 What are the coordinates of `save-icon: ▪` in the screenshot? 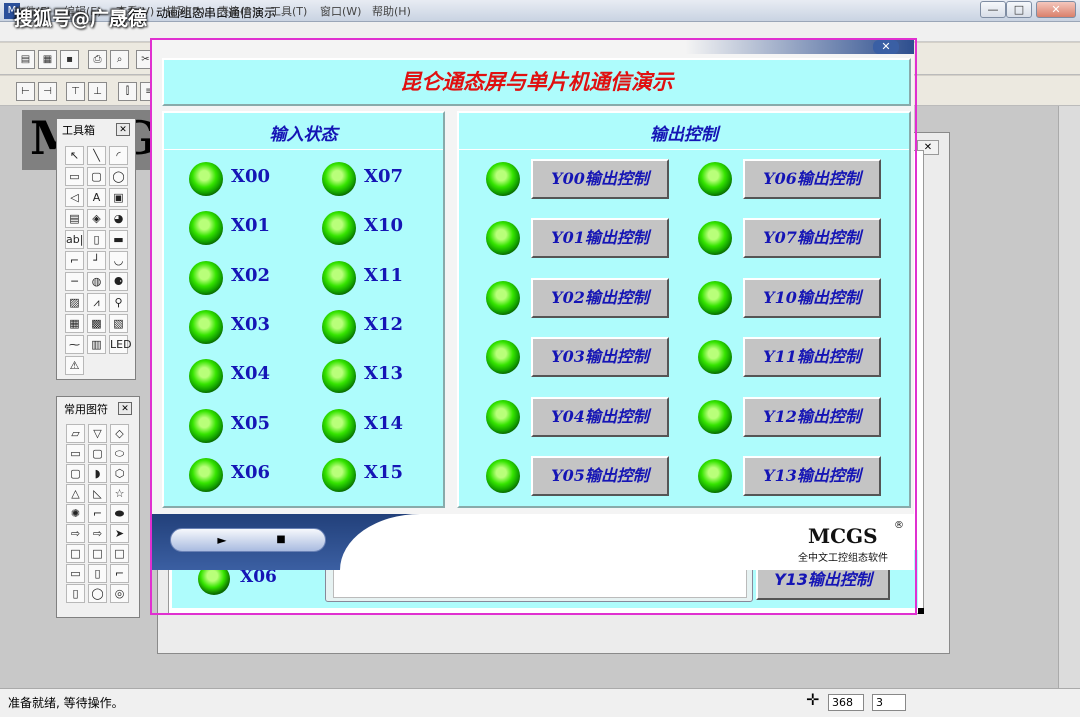 It's located at (69, 59).